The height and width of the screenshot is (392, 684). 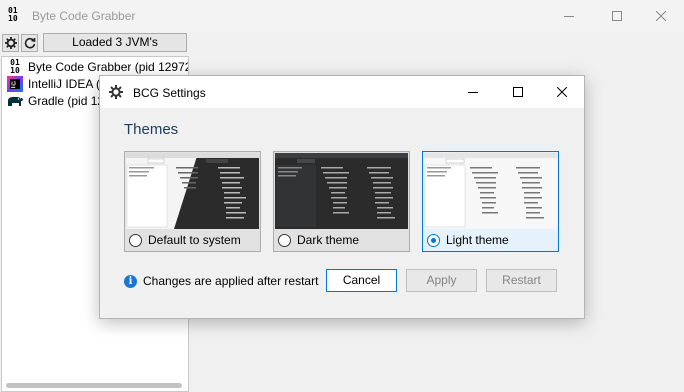 I want to click on list-item: Gradle (pid 12, so click(x=55, y=101).